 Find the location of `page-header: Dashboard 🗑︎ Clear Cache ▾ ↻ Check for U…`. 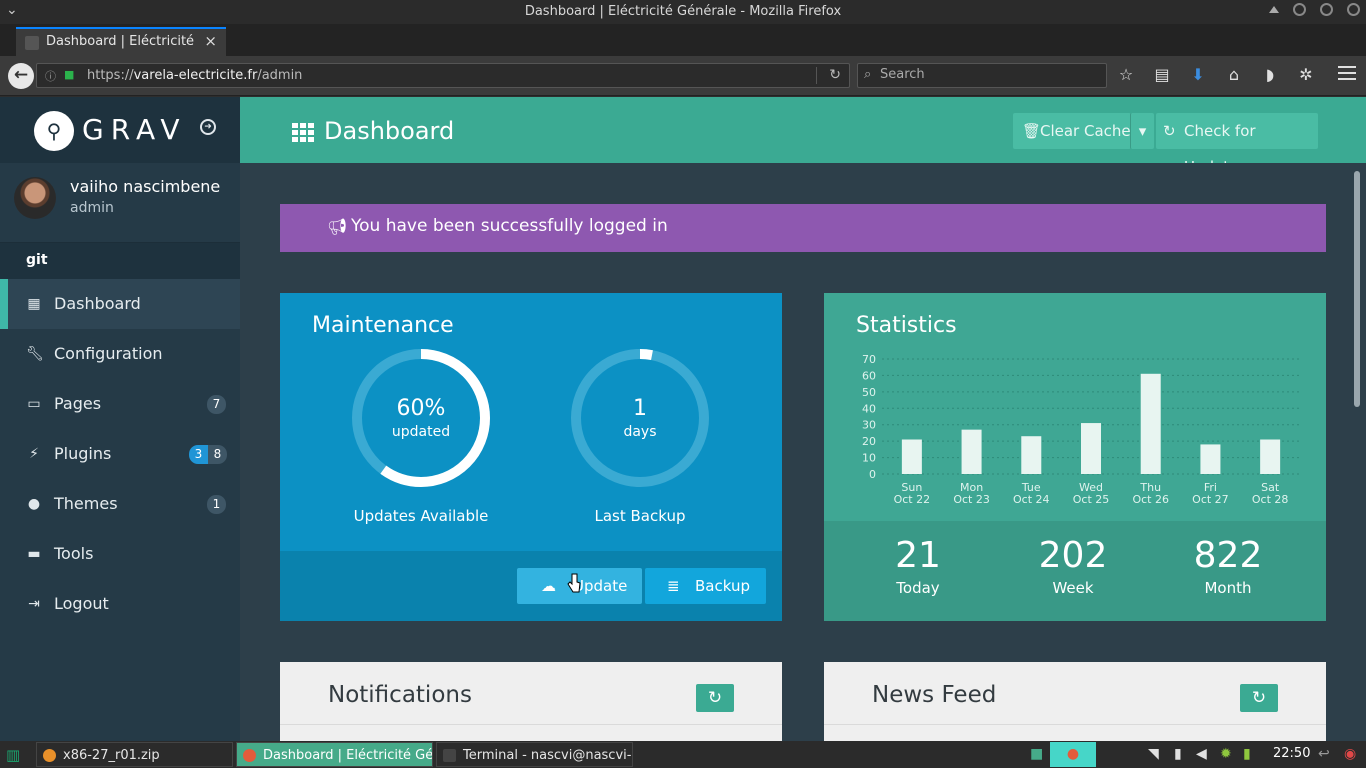

page-header: Dashboard 🗑︎ Clear Cache ▾ ↻ Check for U… is located at coordinates (803, 136).